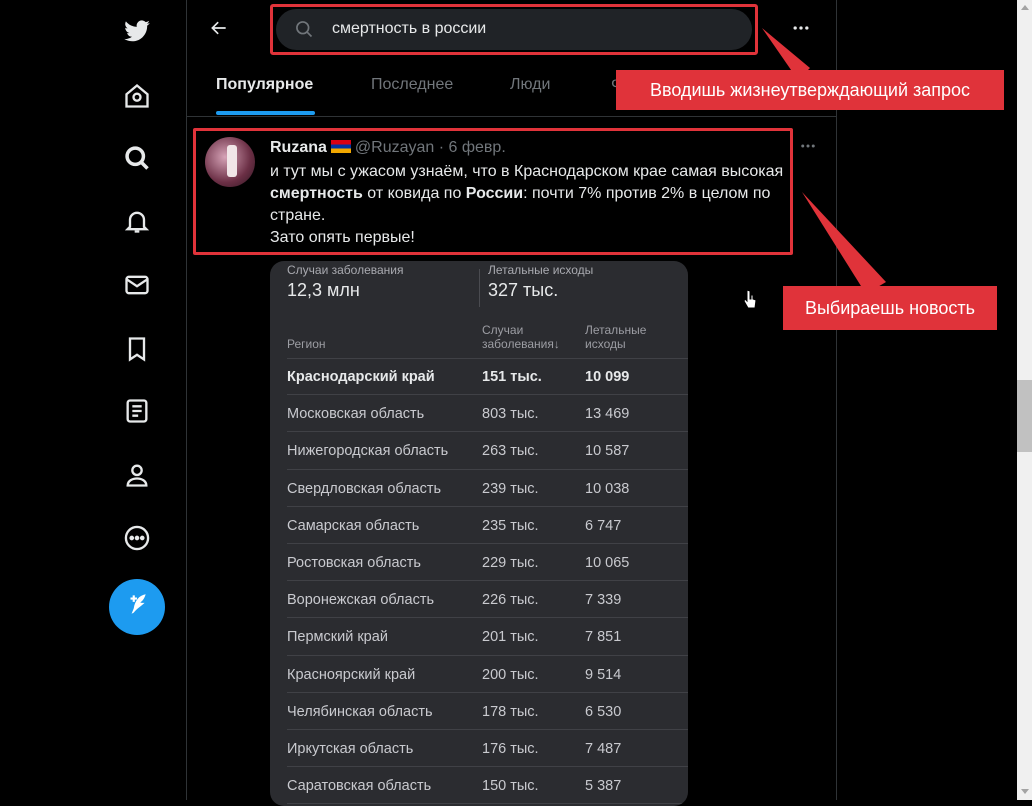  Describe the element at coordinates (810, 90) in the screenshot. I see `callout-search: Вводишь жизнеутверждающий запрос` at that location.